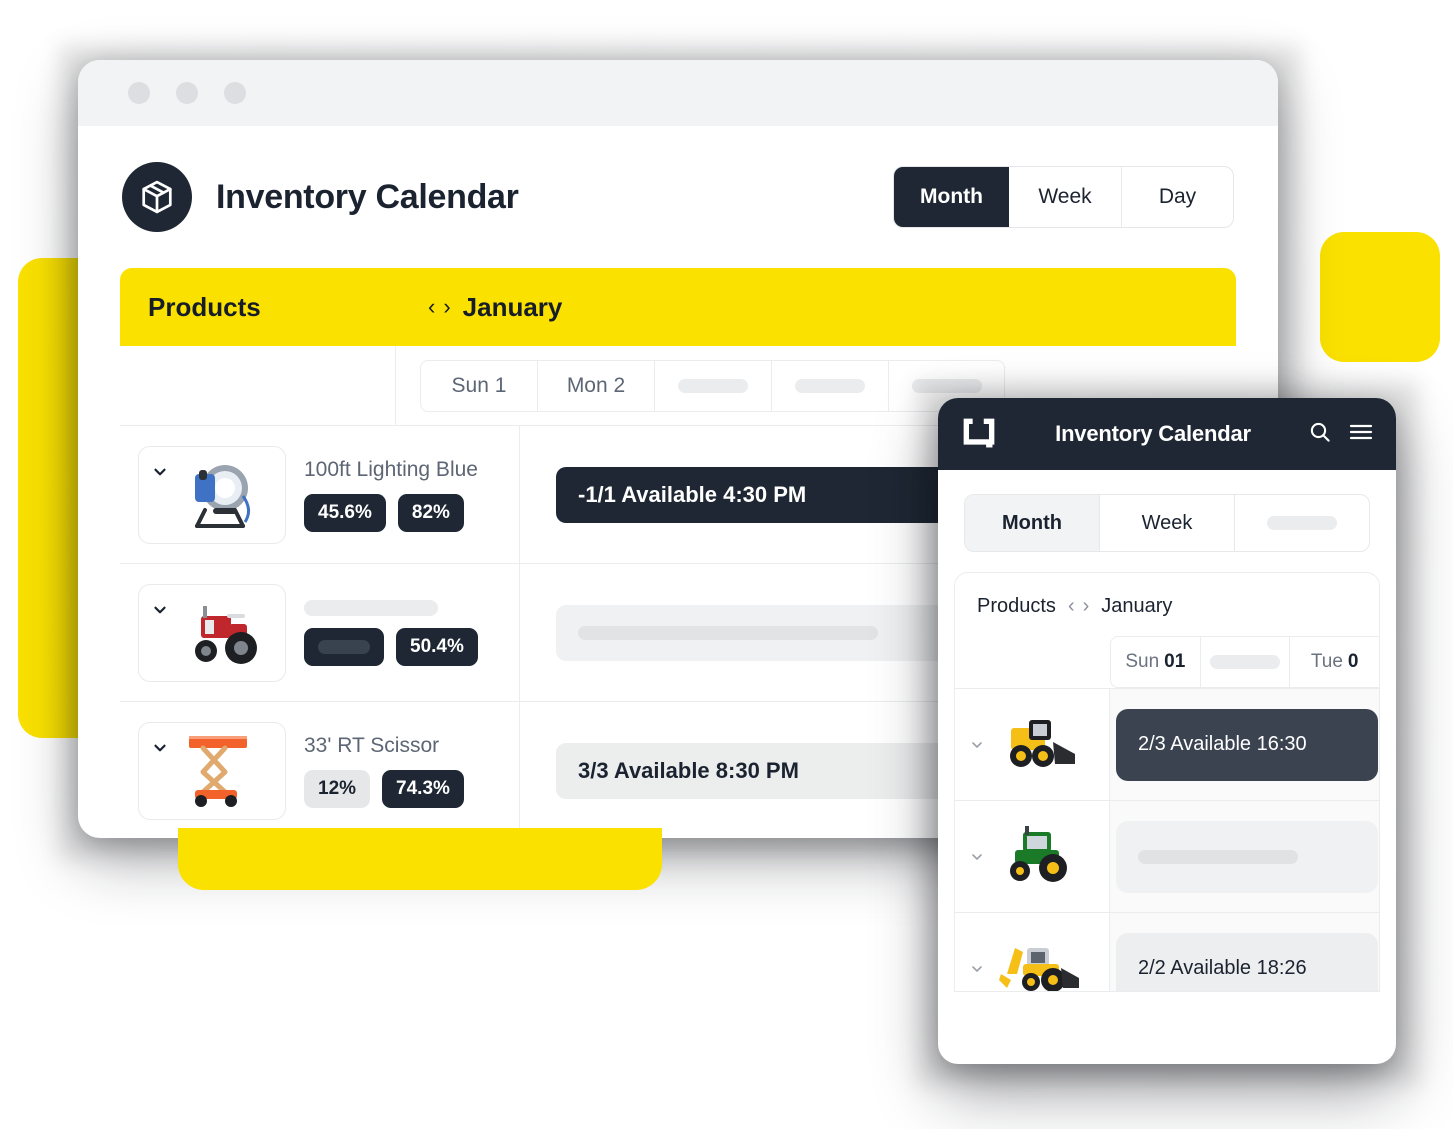  I want to click on tab-week: Week, so click(1065, 197).